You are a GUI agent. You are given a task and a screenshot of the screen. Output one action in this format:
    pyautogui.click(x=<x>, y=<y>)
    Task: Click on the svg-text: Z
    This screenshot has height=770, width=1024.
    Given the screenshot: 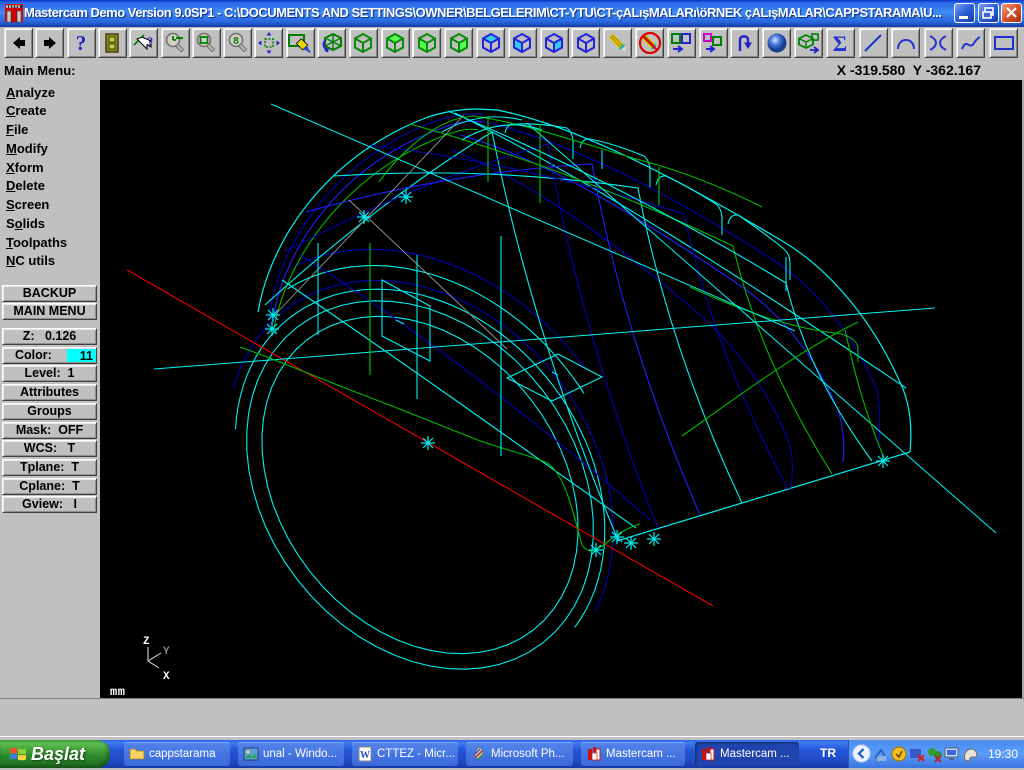 What is the action you would take?
    pyautogui.click(x=146, y=642)
    